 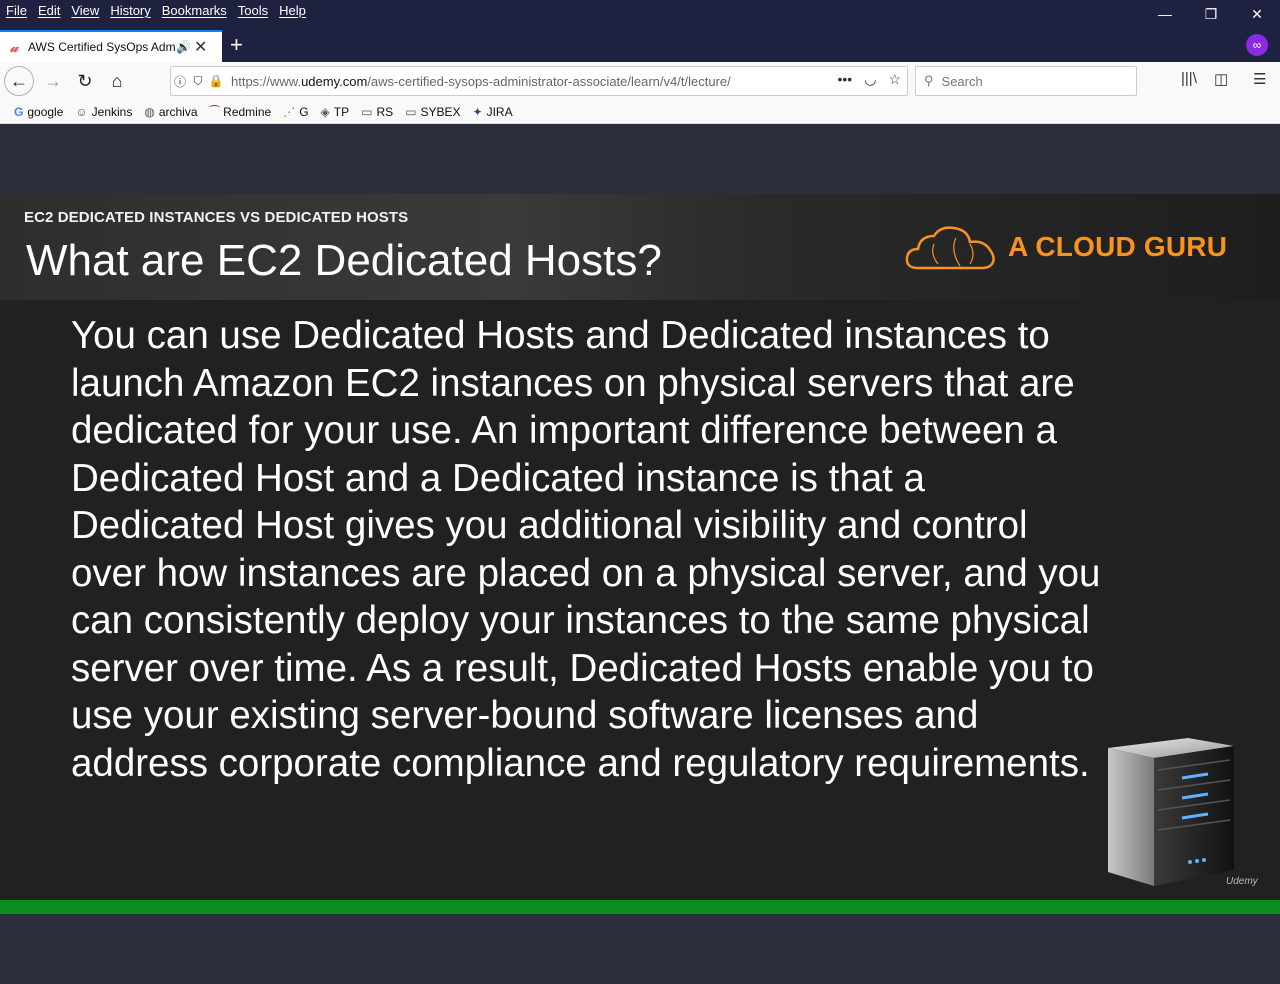 I want to click on reload-button: ↻, so click(x=85, y=81).